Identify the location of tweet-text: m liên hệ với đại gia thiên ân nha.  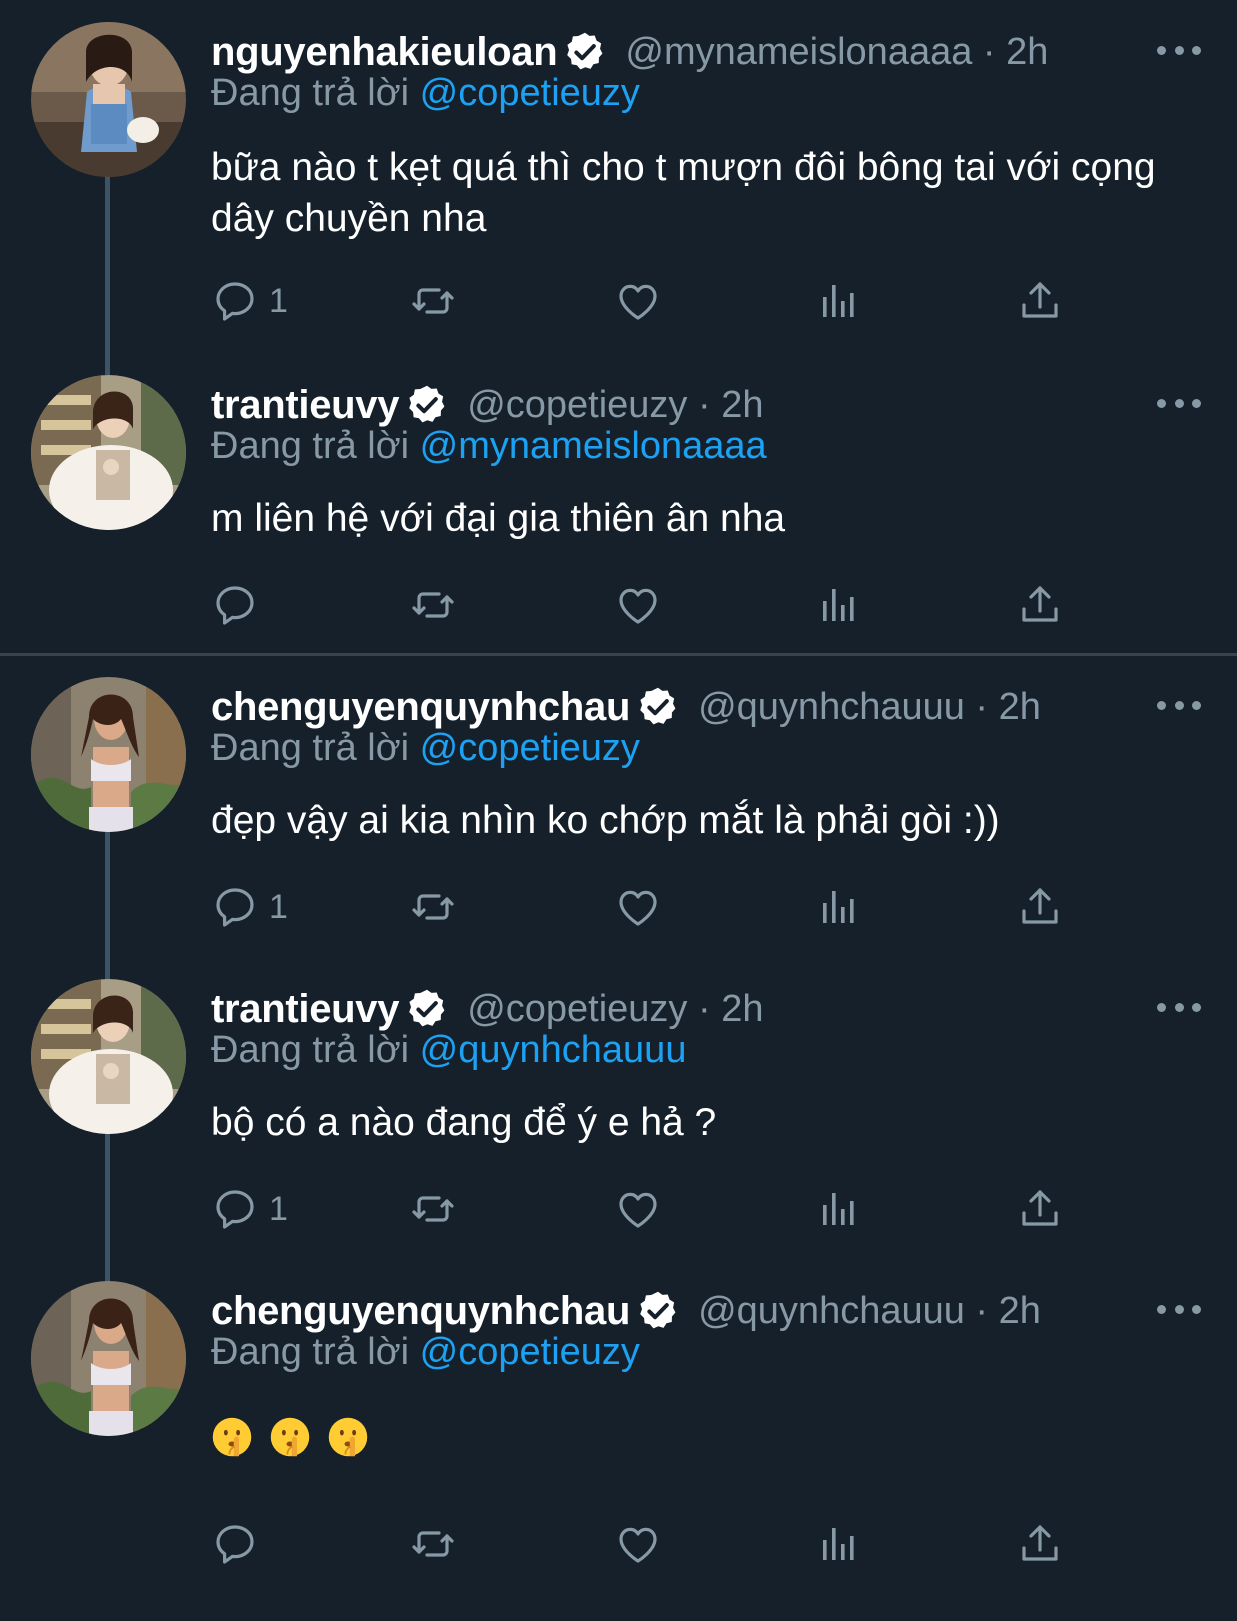
(498, 518).